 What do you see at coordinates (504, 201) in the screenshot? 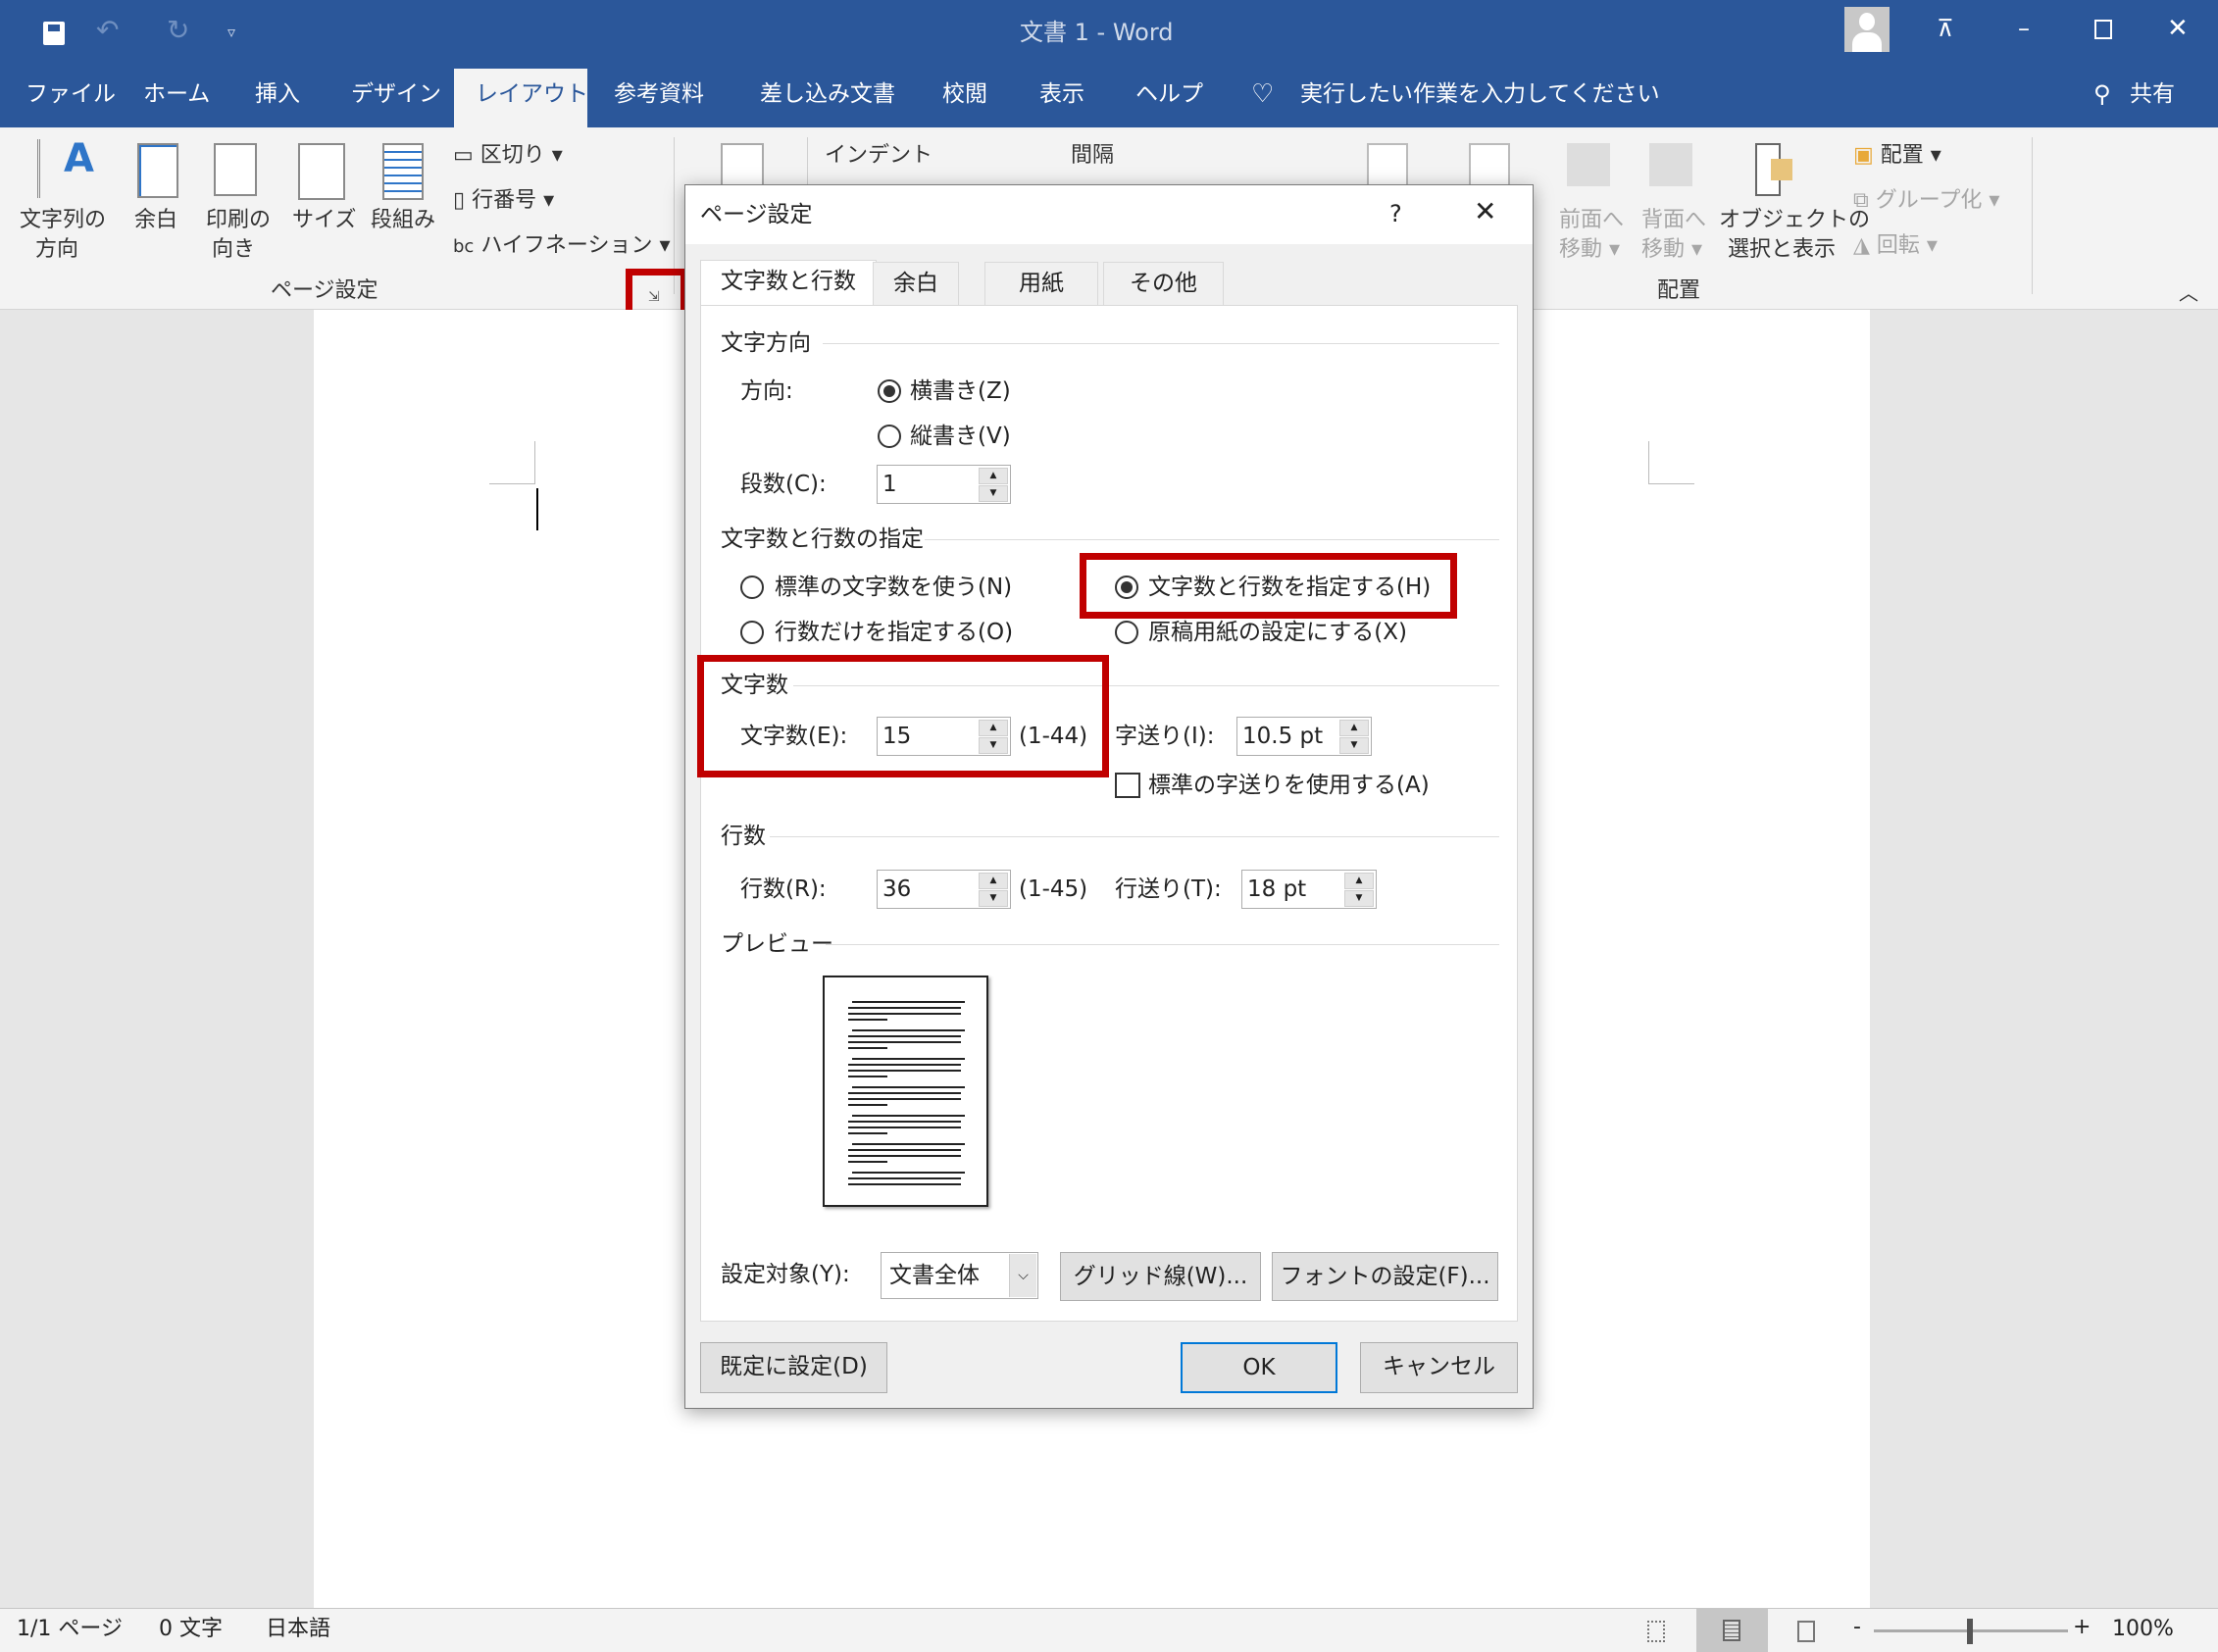
I see `line-numbers-button: ▯ 行番号 ▾` at bounding box center [504, 201].